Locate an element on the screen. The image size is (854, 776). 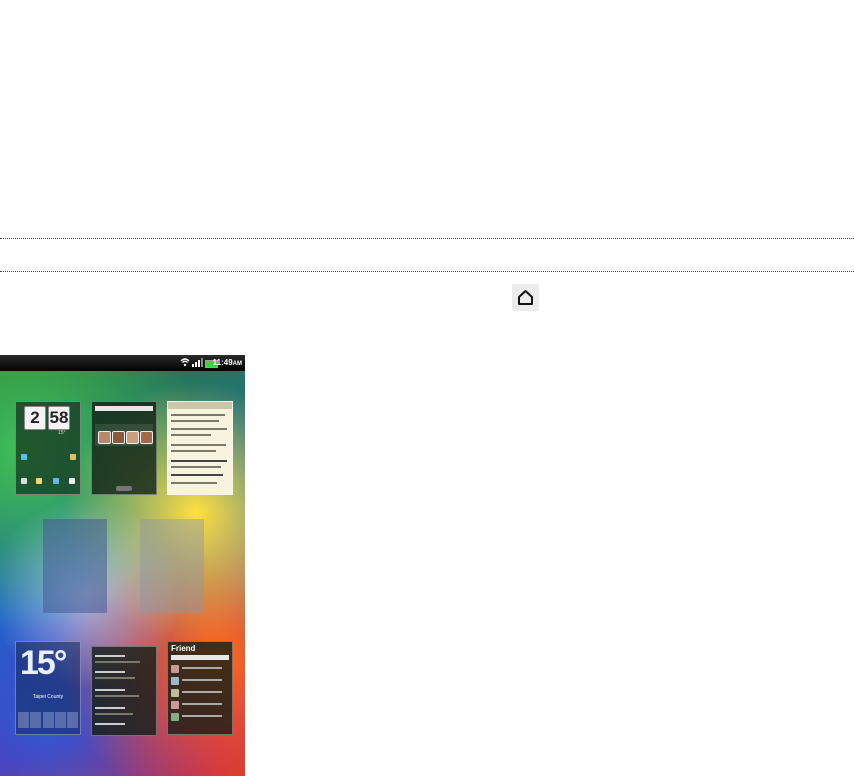
flip-clock: 2 58 is located at coordinates (48, 418).